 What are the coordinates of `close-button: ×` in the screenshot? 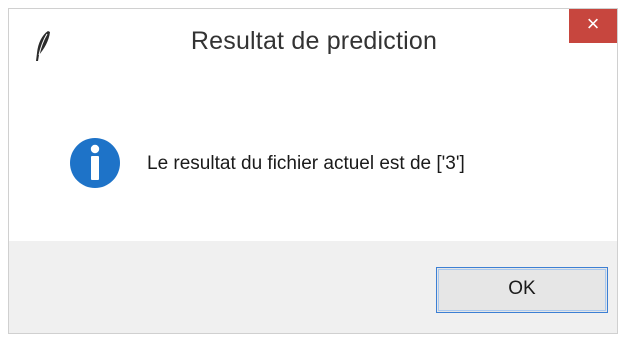 It's located at (593, 26).